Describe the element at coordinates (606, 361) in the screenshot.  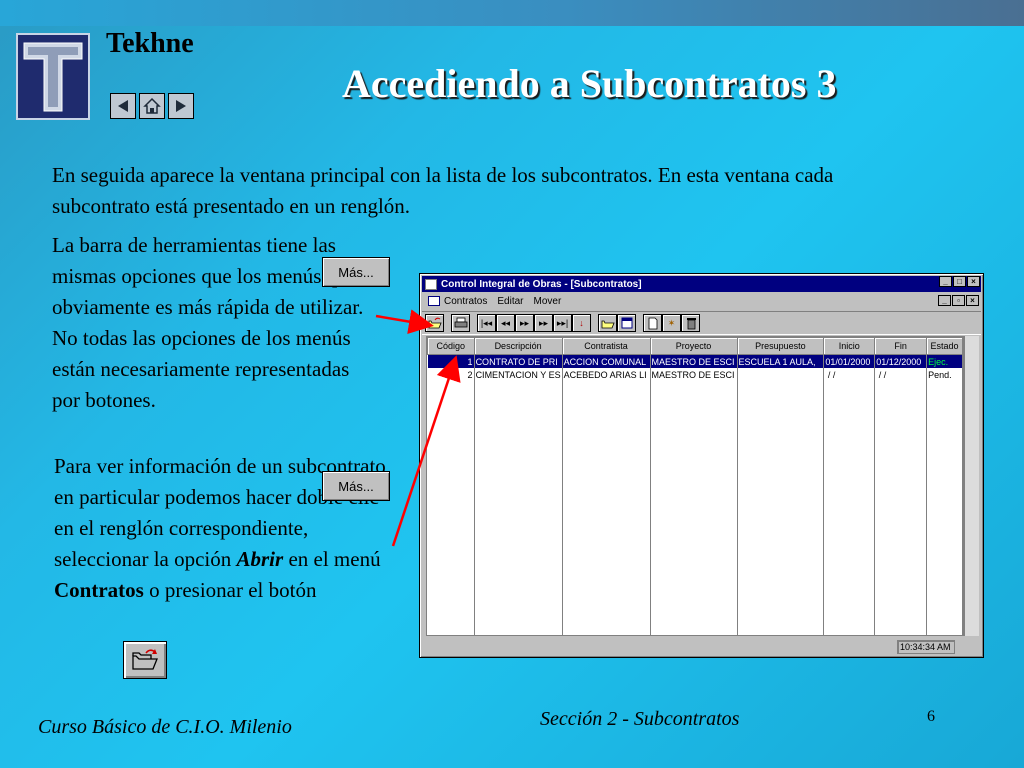
I see `cell-contratista: ACCION COMUNAL` at that location.